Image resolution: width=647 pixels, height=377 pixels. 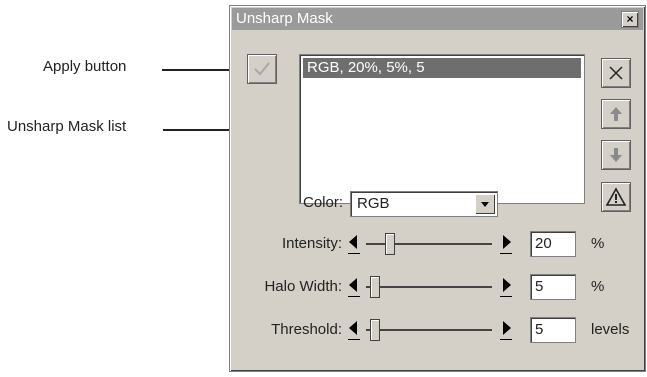 What do you see at coordinates (373, 203) in the screenshot?
I see `color-select-value: RGB` at bounding box center [373, 203].